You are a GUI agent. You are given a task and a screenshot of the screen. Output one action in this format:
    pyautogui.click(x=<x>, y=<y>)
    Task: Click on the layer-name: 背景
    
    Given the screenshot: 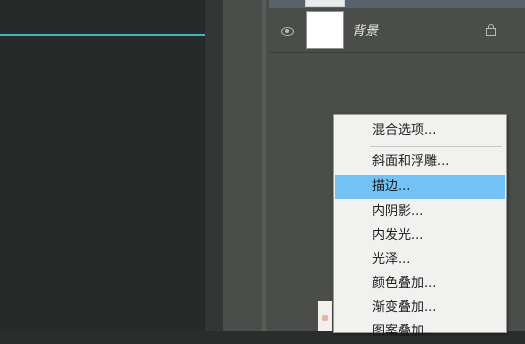 What is the action you would take?
    pyautogui.click(x=365, y=31)
    